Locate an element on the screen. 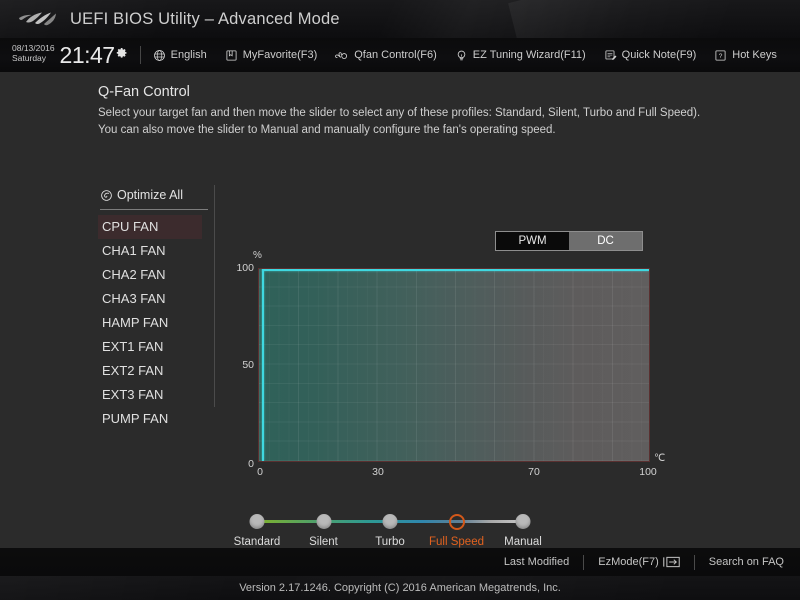  fan-spiral-icon is located at coordinates (106, 195).